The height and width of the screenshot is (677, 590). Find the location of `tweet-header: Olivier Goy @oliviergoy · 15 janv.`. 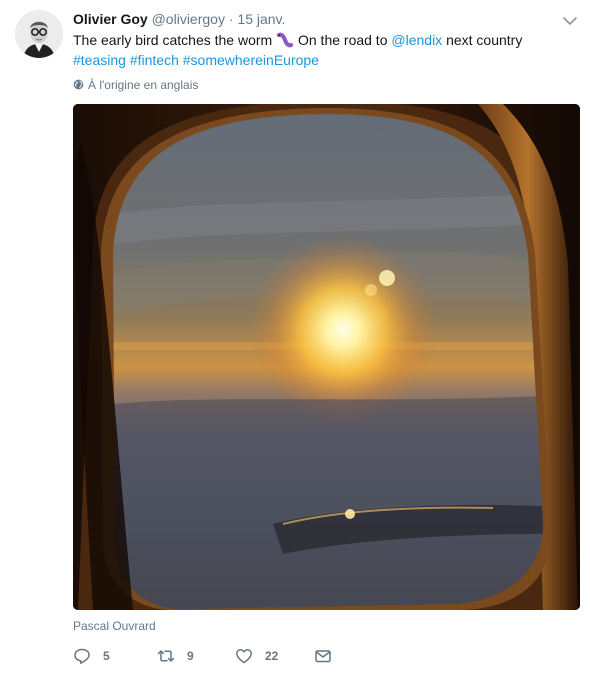

tweet-header: Olivier Goy @oliviergoy · 15 janv. is located at coordinates (179, 19).